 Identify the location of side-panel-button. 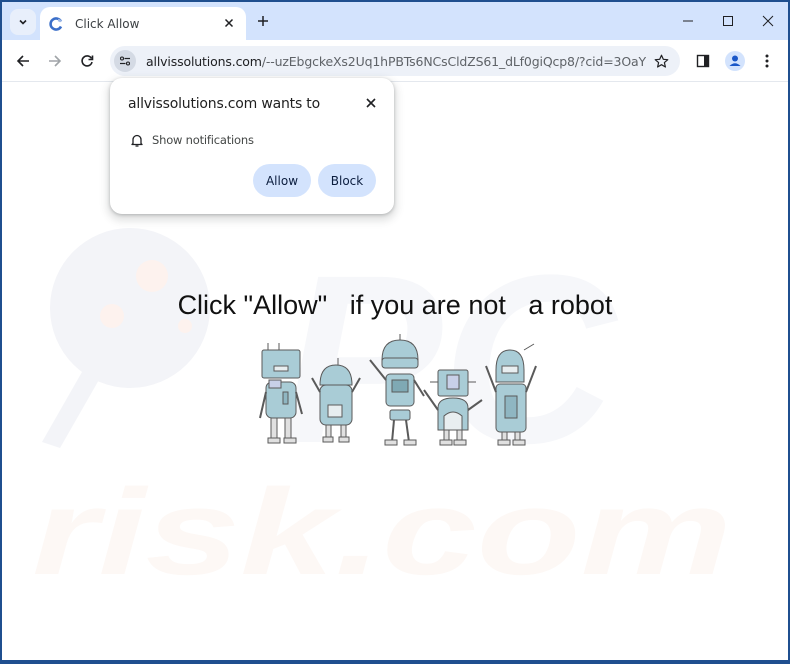
(703, 61).